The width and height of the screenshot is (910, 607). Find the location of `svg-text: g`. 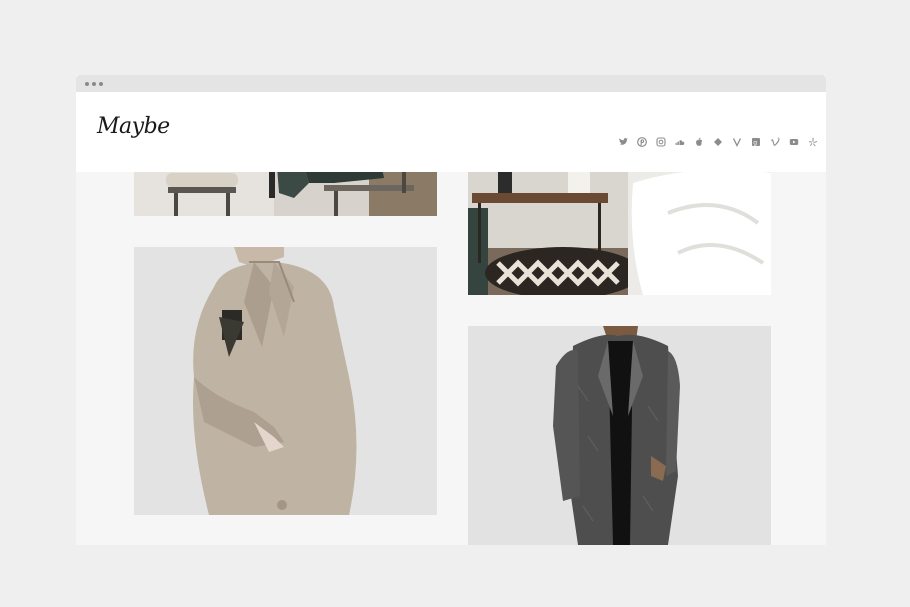

svg-text: g is located at coordinates (755, 142).